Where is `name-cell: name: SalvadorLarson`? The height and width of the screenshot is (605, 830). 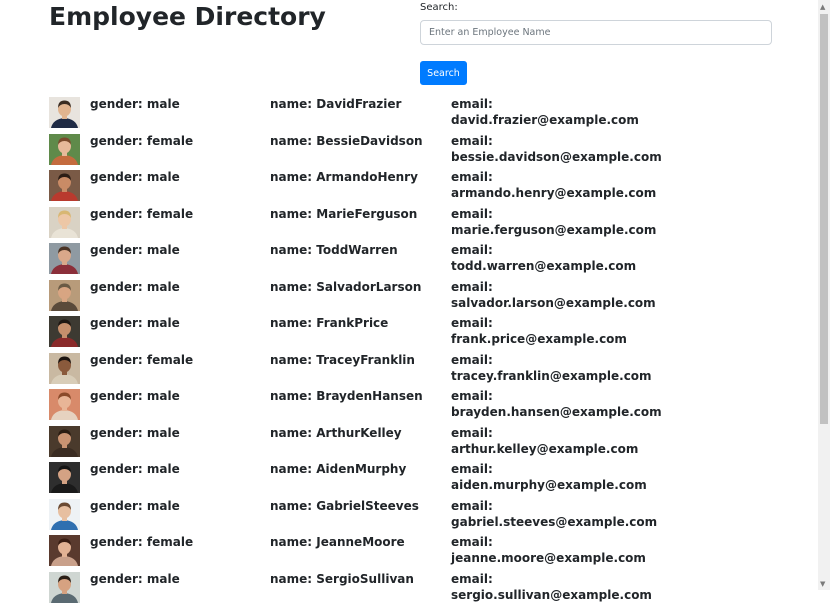 name-cell: name: SalvadorLarson is located at coordinates (345, 287).